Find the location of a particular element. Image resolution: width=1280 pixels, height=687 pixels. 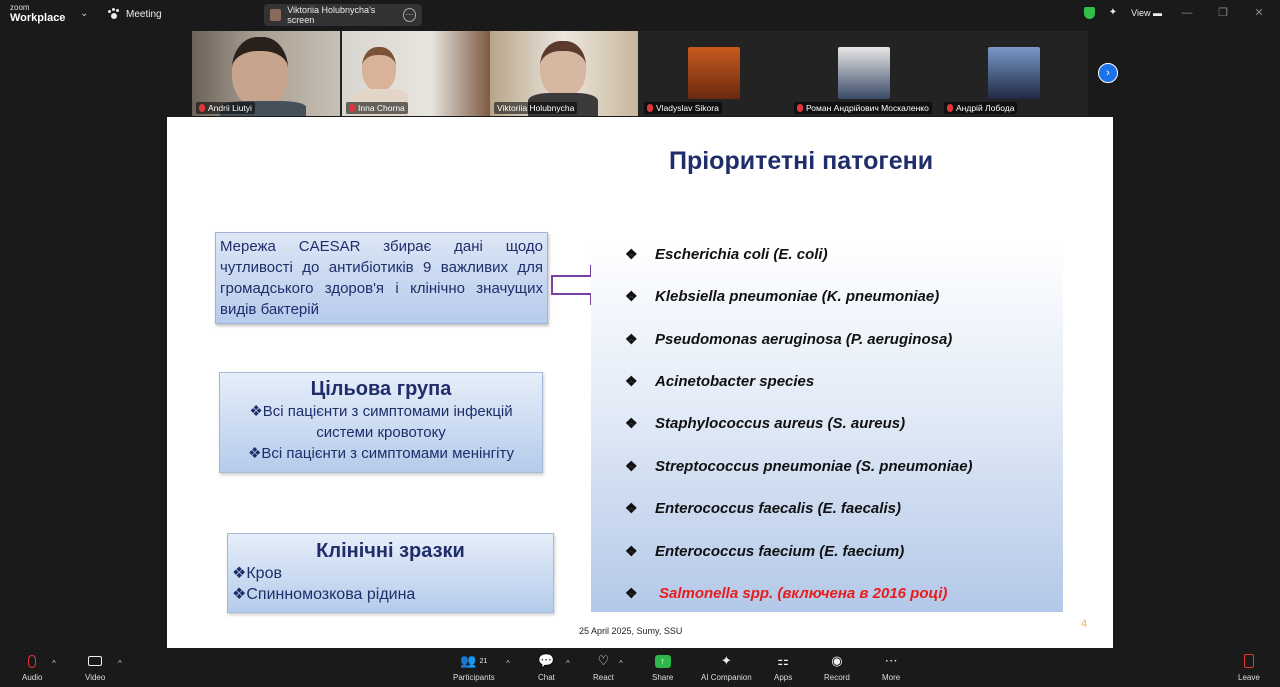

view-label: View is located at coordinates (1141, 12).